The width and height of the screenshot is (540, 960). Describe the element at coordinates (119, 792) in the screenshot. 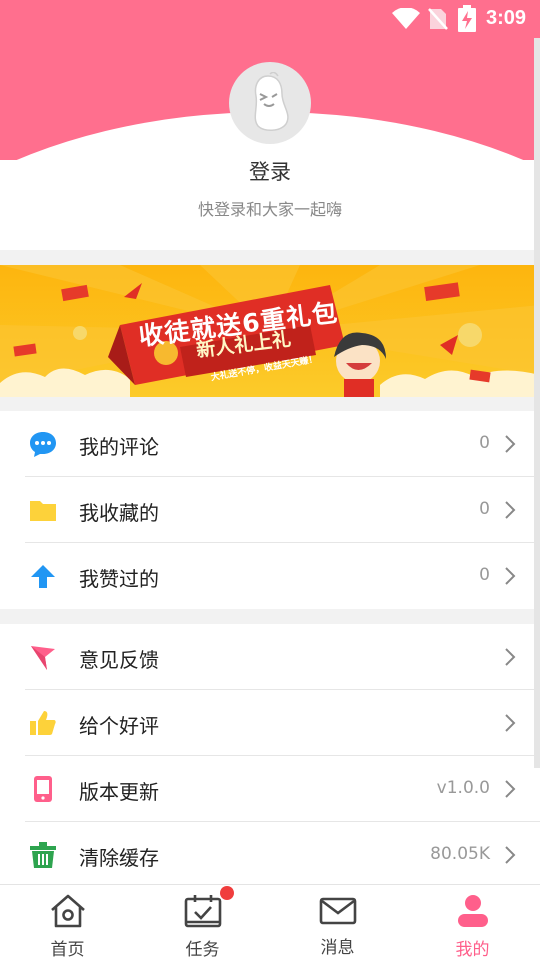

I see `menu-item-label: 版本更新` at that location.